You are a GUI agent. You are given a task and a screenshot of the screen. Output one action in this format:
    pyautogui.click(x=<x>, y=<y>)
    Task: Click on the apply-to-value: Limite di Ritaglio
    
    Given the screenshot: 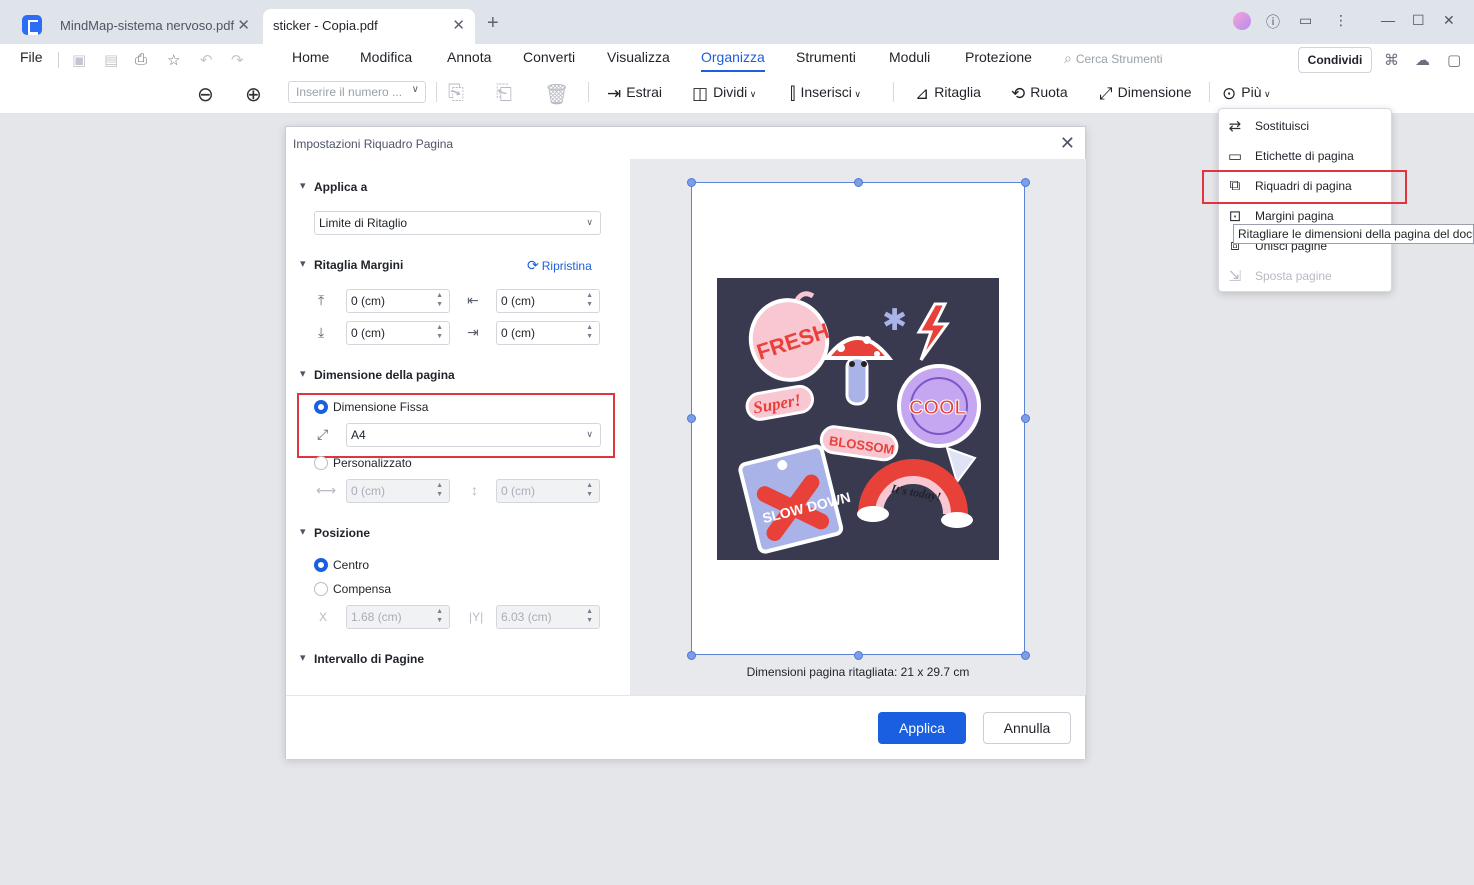 What is the action you would take?
    pyautogui.click(x=363, y=223)
    